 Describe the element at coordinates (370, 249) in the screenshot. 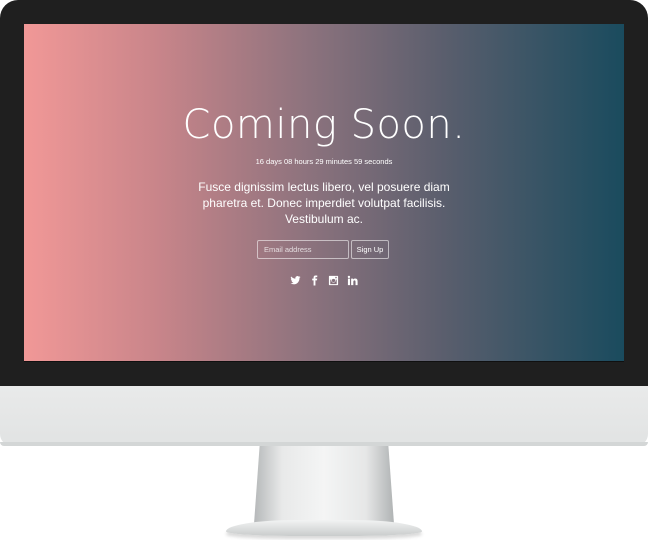

I see `sign-up-button: Sign Up` at that location.